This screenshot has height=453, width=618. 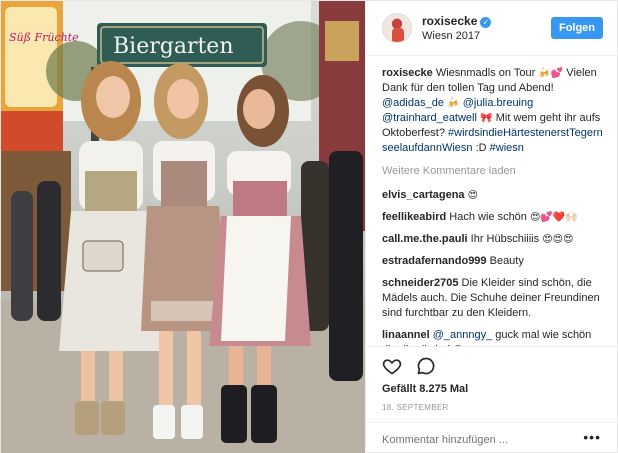 I want to click on booth-sign, so click(x=31, y=57).